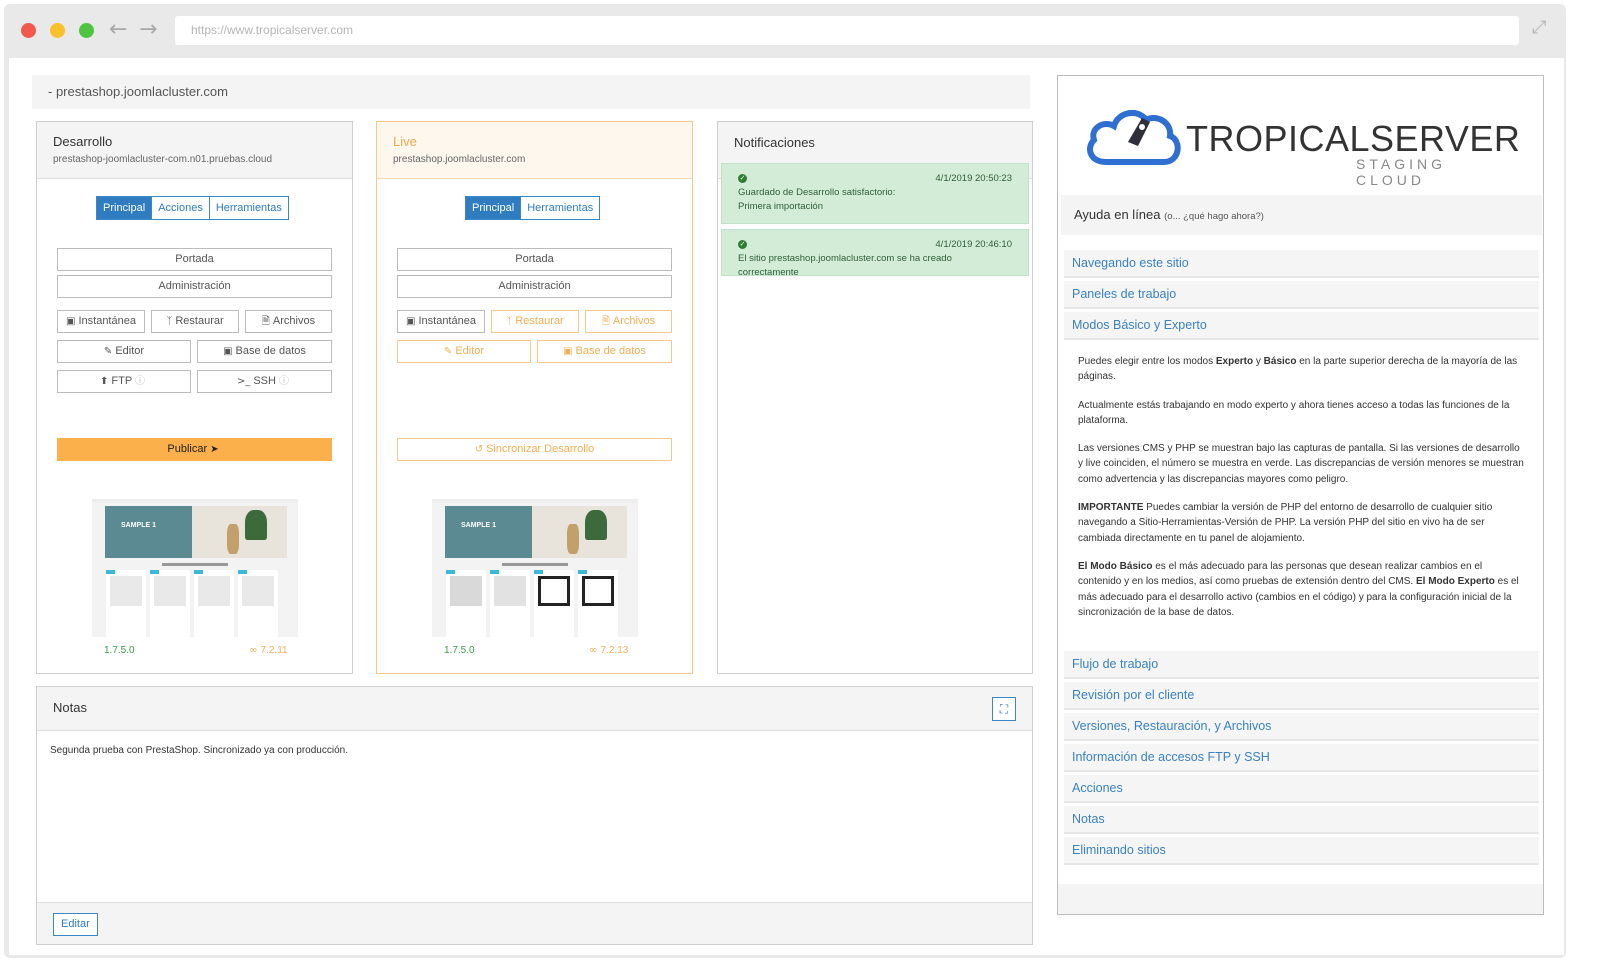 The width and height of the screenshot is (1600, 979). I want to click on dev-tabs: Principal Acciones Herramientas, so click(192, 208).